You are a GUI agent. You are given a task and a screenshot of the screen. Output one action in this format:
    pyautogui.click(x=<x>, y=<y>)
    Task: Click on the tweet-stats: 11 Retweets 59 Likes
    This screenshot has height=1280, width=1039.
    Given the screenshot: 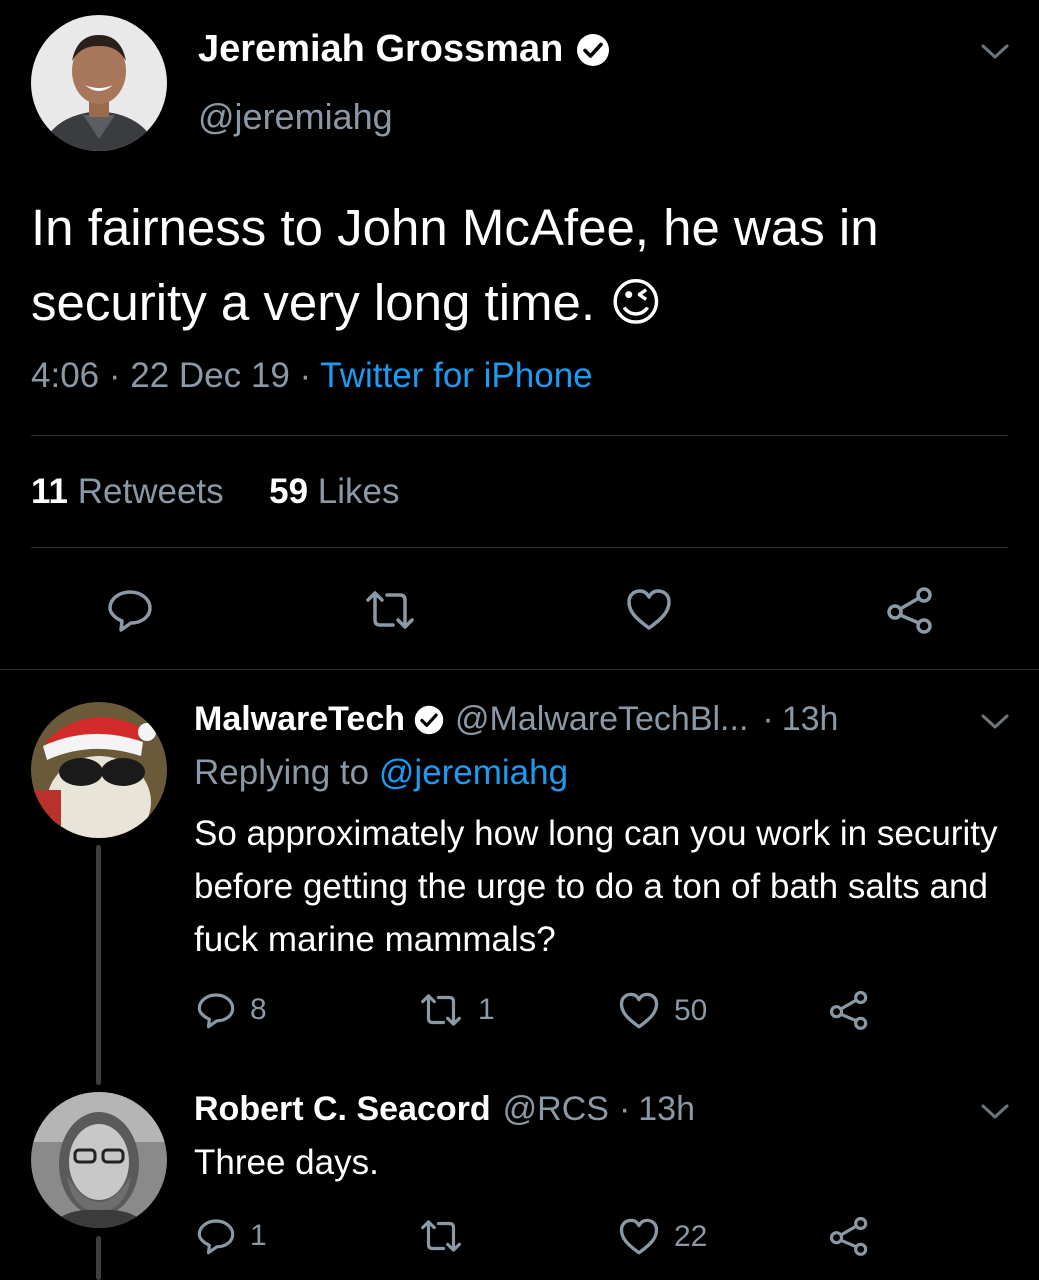 What is the action you would take?
    pyautogui.click(x=215, y=492)
    